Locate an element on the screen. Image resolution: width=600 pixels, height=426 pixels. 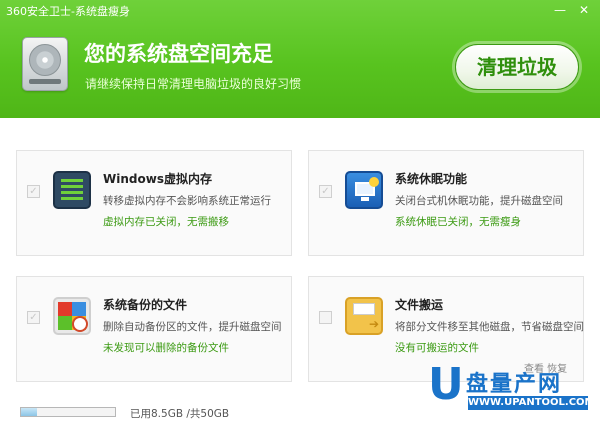
close-button: ✕ is located at coordinates (584, 10).